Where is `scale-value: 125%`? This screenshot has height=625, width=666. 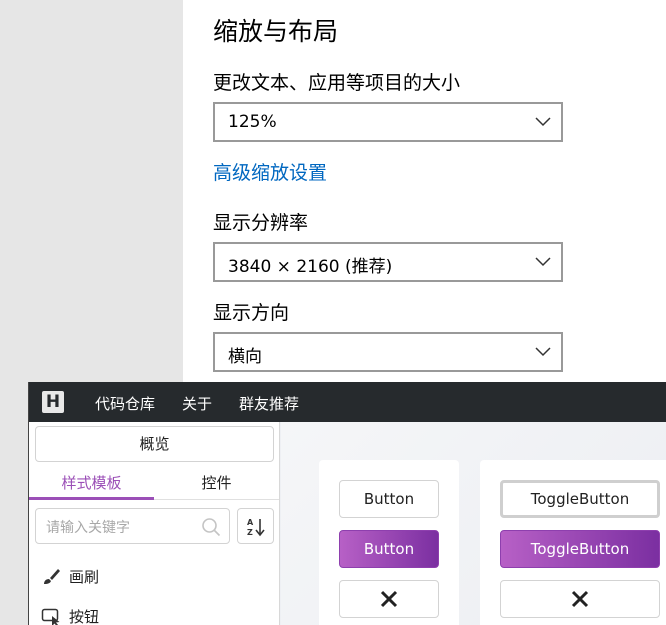
scale-value: 125% is located at coordinates (252, 122).